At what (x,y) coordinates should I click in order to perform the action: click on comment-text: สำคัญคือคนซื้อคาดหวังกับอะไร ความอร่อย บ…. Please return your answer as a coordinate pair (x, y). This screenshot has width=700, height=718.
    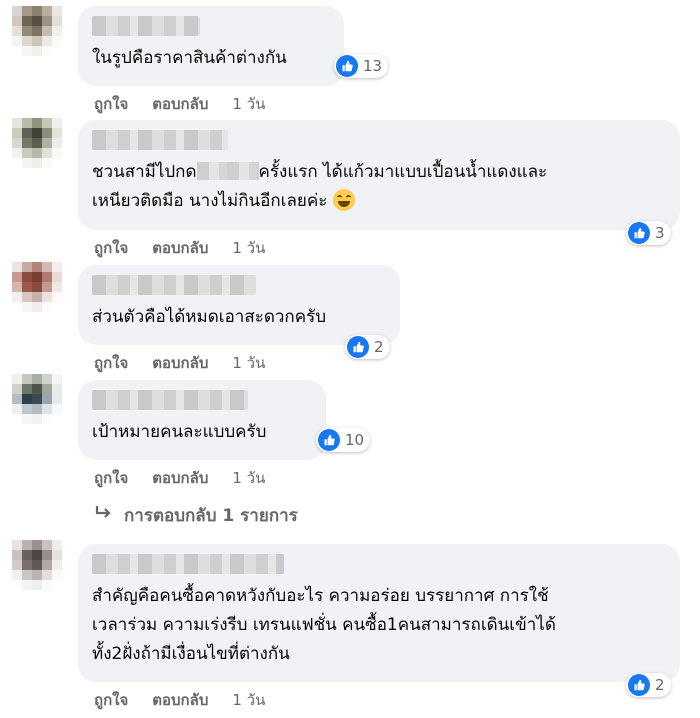
    Looking at the image, I should click on (324, 625).